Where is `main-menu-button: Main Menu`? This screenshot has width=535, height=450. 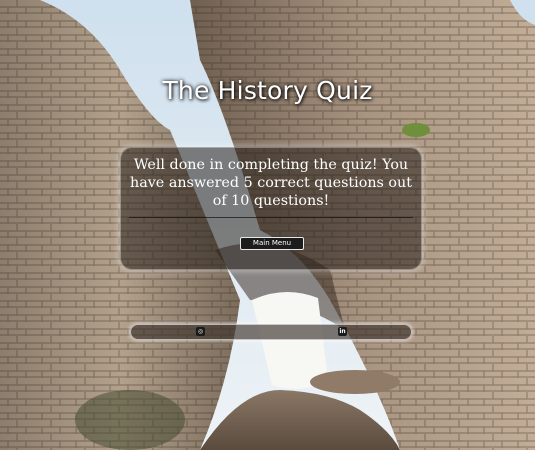 main-menu-button: Main Menu is located at coordinates (272, 243).